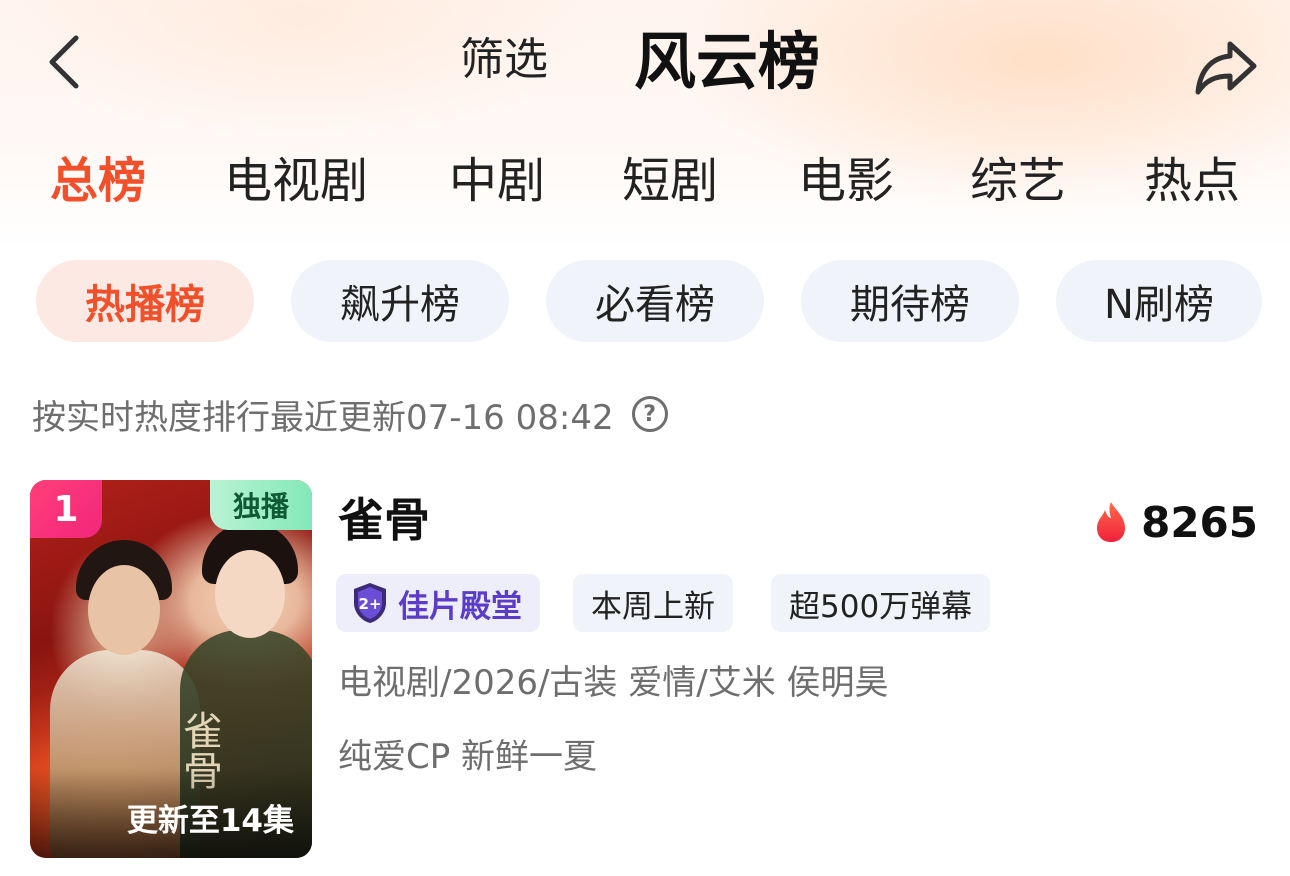 The width and height of the screenshot is (1290, 876). Describe the element at coordinates (1018, 181) in the screenshot. I see `category-tab-variety: 综艺` at that location.